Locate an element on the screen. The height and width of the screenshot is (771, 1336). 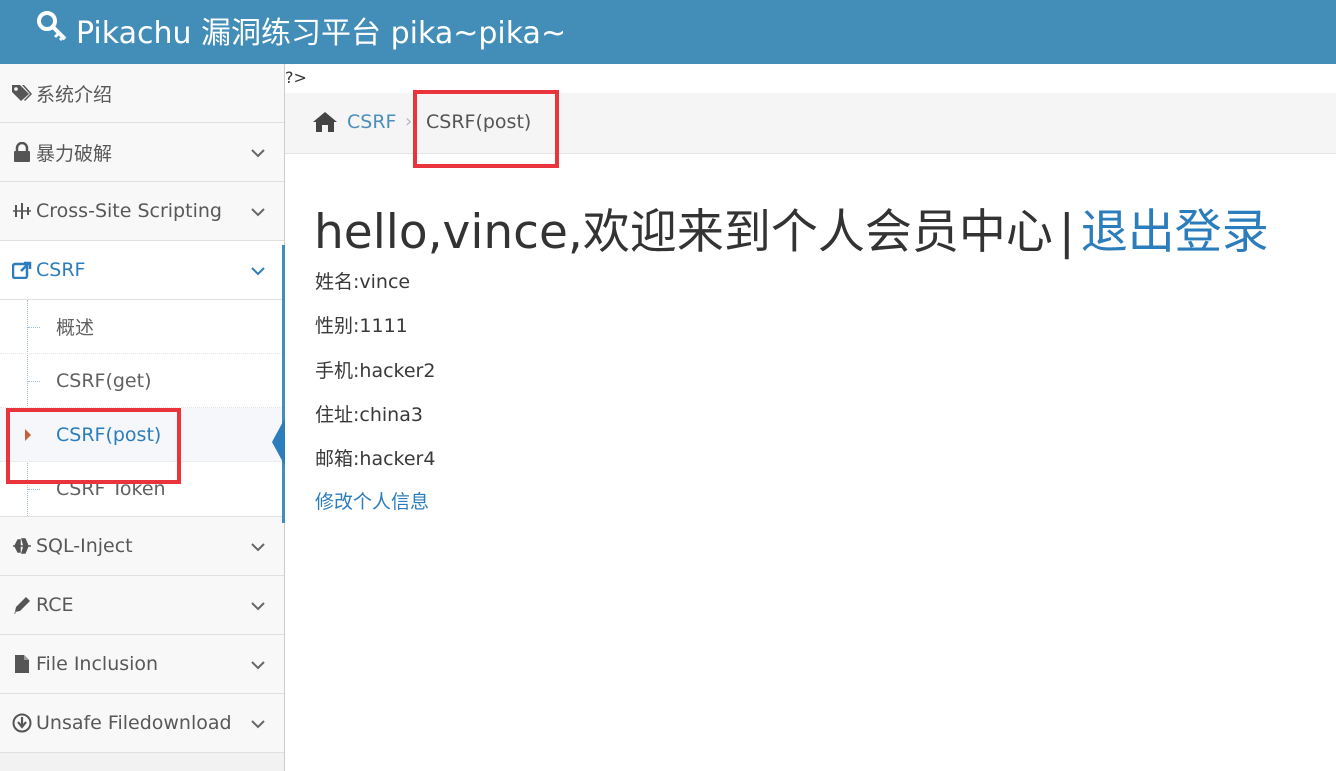
sidebar-item-label: 暴力破解 is located at coordinates (74, 153).